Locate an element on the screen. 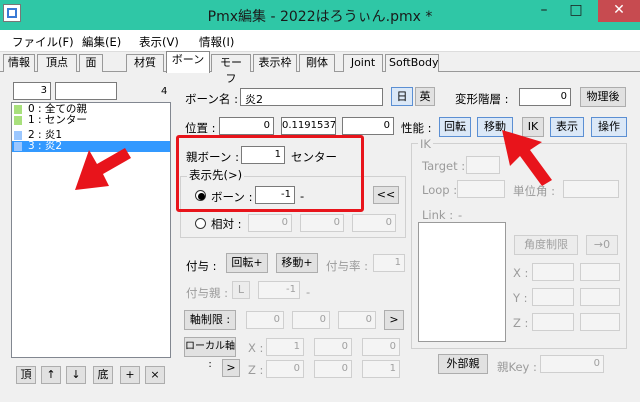 This screenshot has width=640, height=402. grant-label: 付与 : is located at coordinates (201, 266).